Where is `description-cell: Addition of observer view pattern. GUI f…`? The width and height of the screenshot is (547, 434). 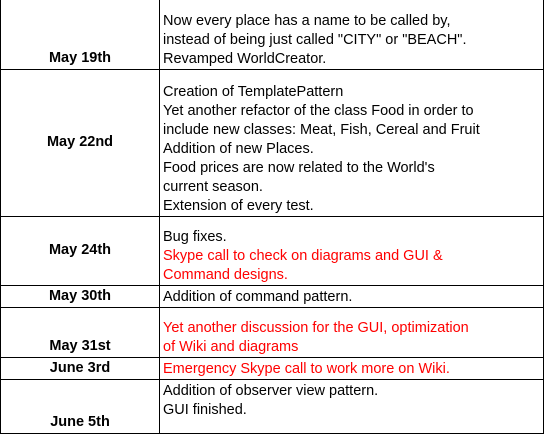
description-cell: Addition of observer view pattern. GUI f… is located at coordinates (351, 406).